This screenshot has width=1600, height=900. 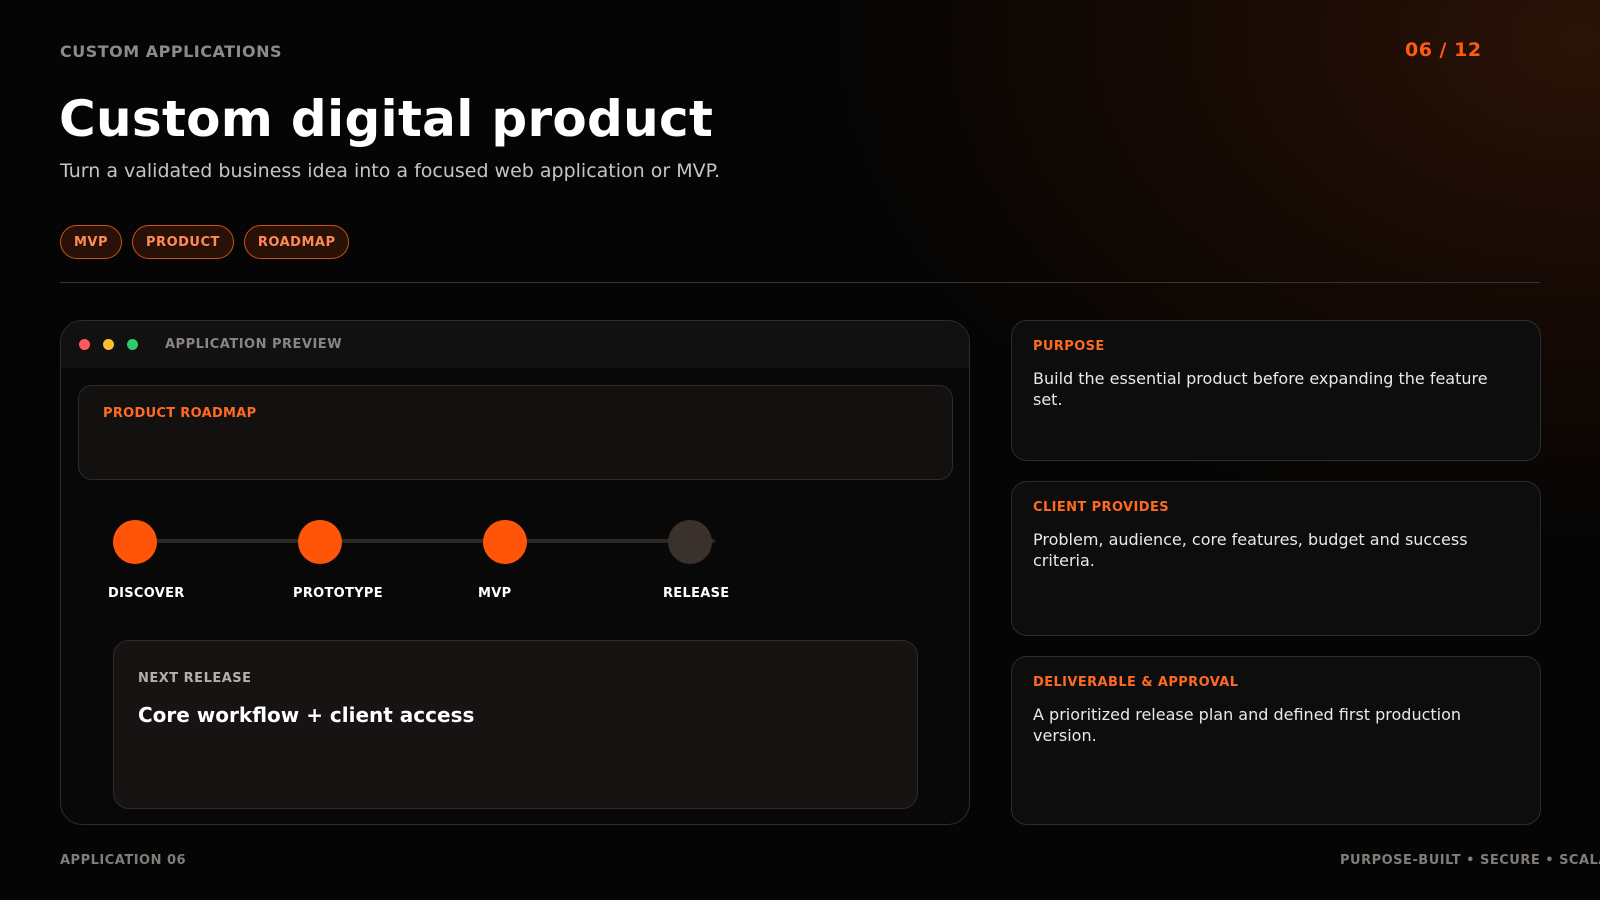 I want to click on step-discover-marker, so click(x=135, y=542).